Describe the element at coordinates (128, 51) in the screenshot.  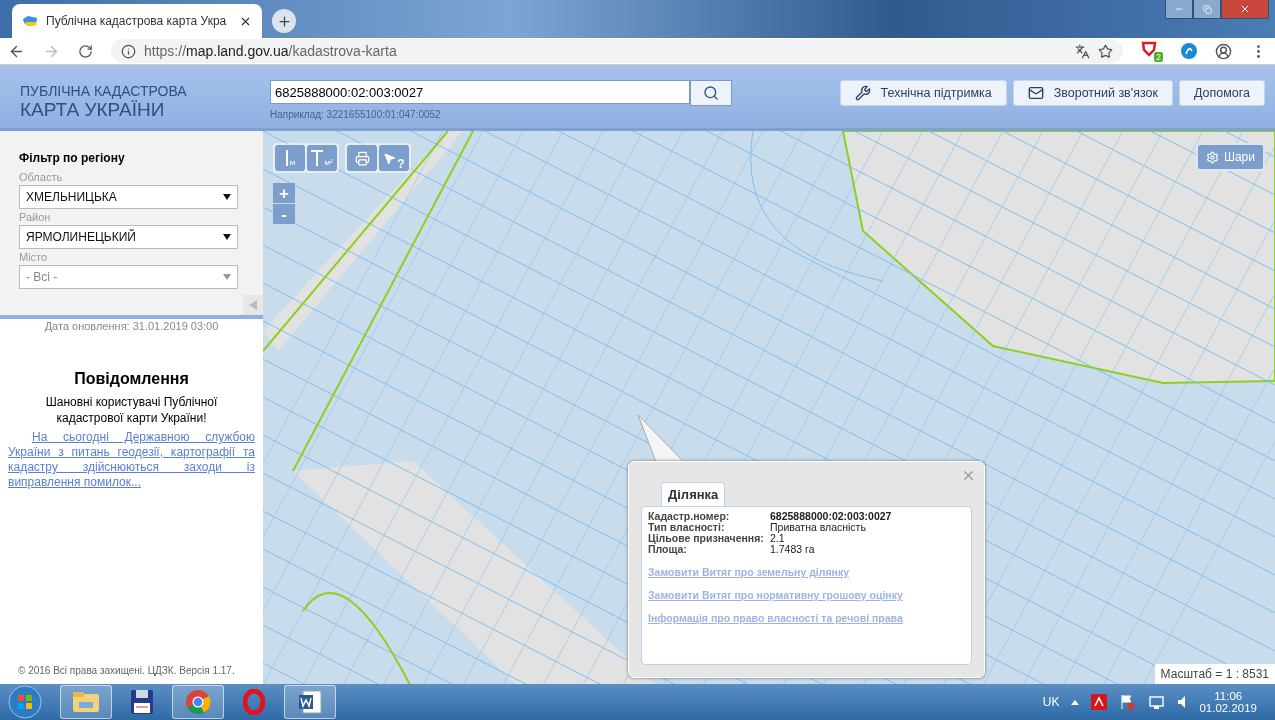
I see `info-icon` at that location.